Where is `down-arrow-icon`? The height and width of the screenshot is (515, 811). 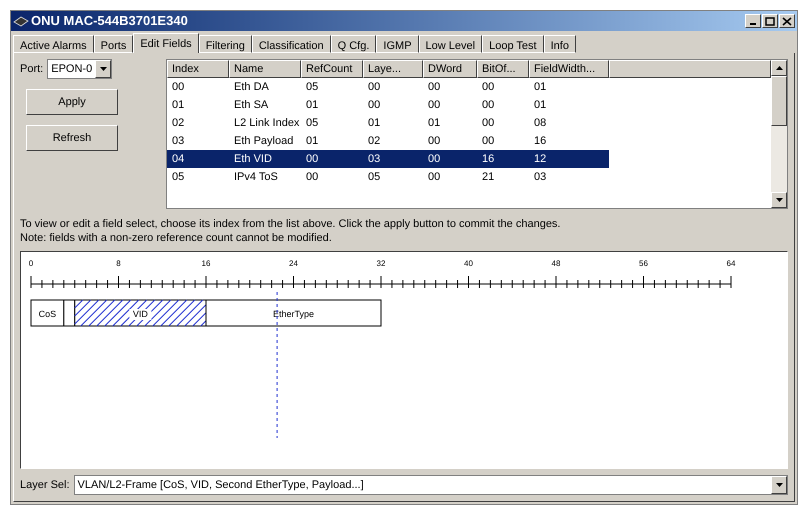
down-arrow-icon is located at coordinates (779, 200).